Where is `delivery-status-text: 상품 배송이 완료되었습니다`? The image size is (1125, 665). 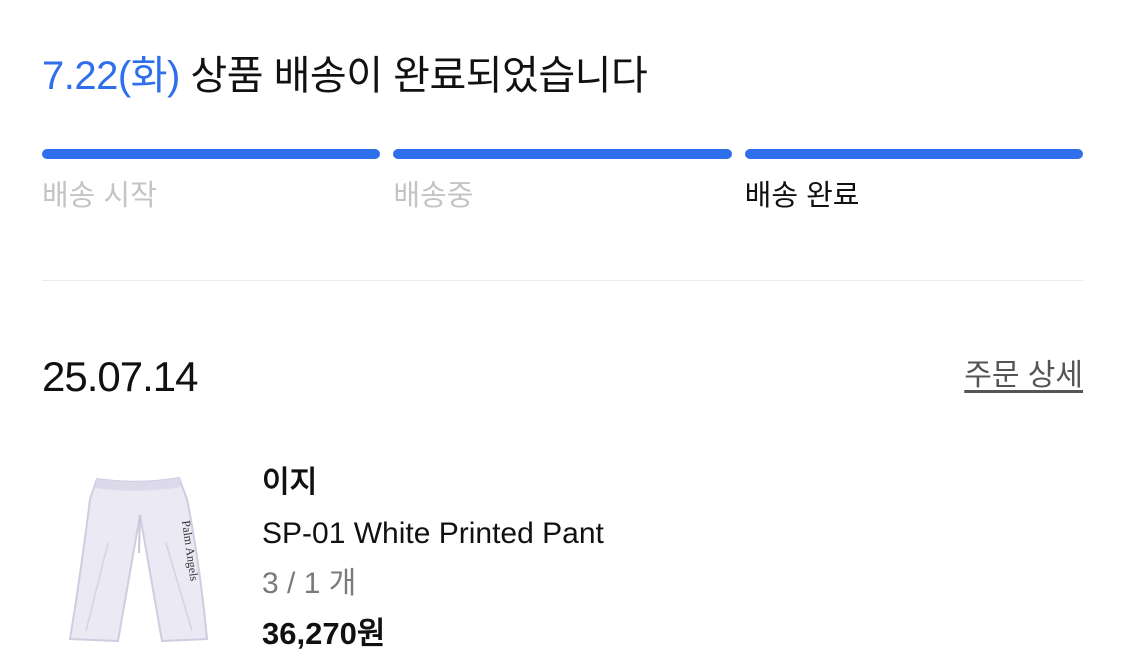
delivery-status-text: 상품 배송이 완료되었습니다 is located at coordinates (419, 76).